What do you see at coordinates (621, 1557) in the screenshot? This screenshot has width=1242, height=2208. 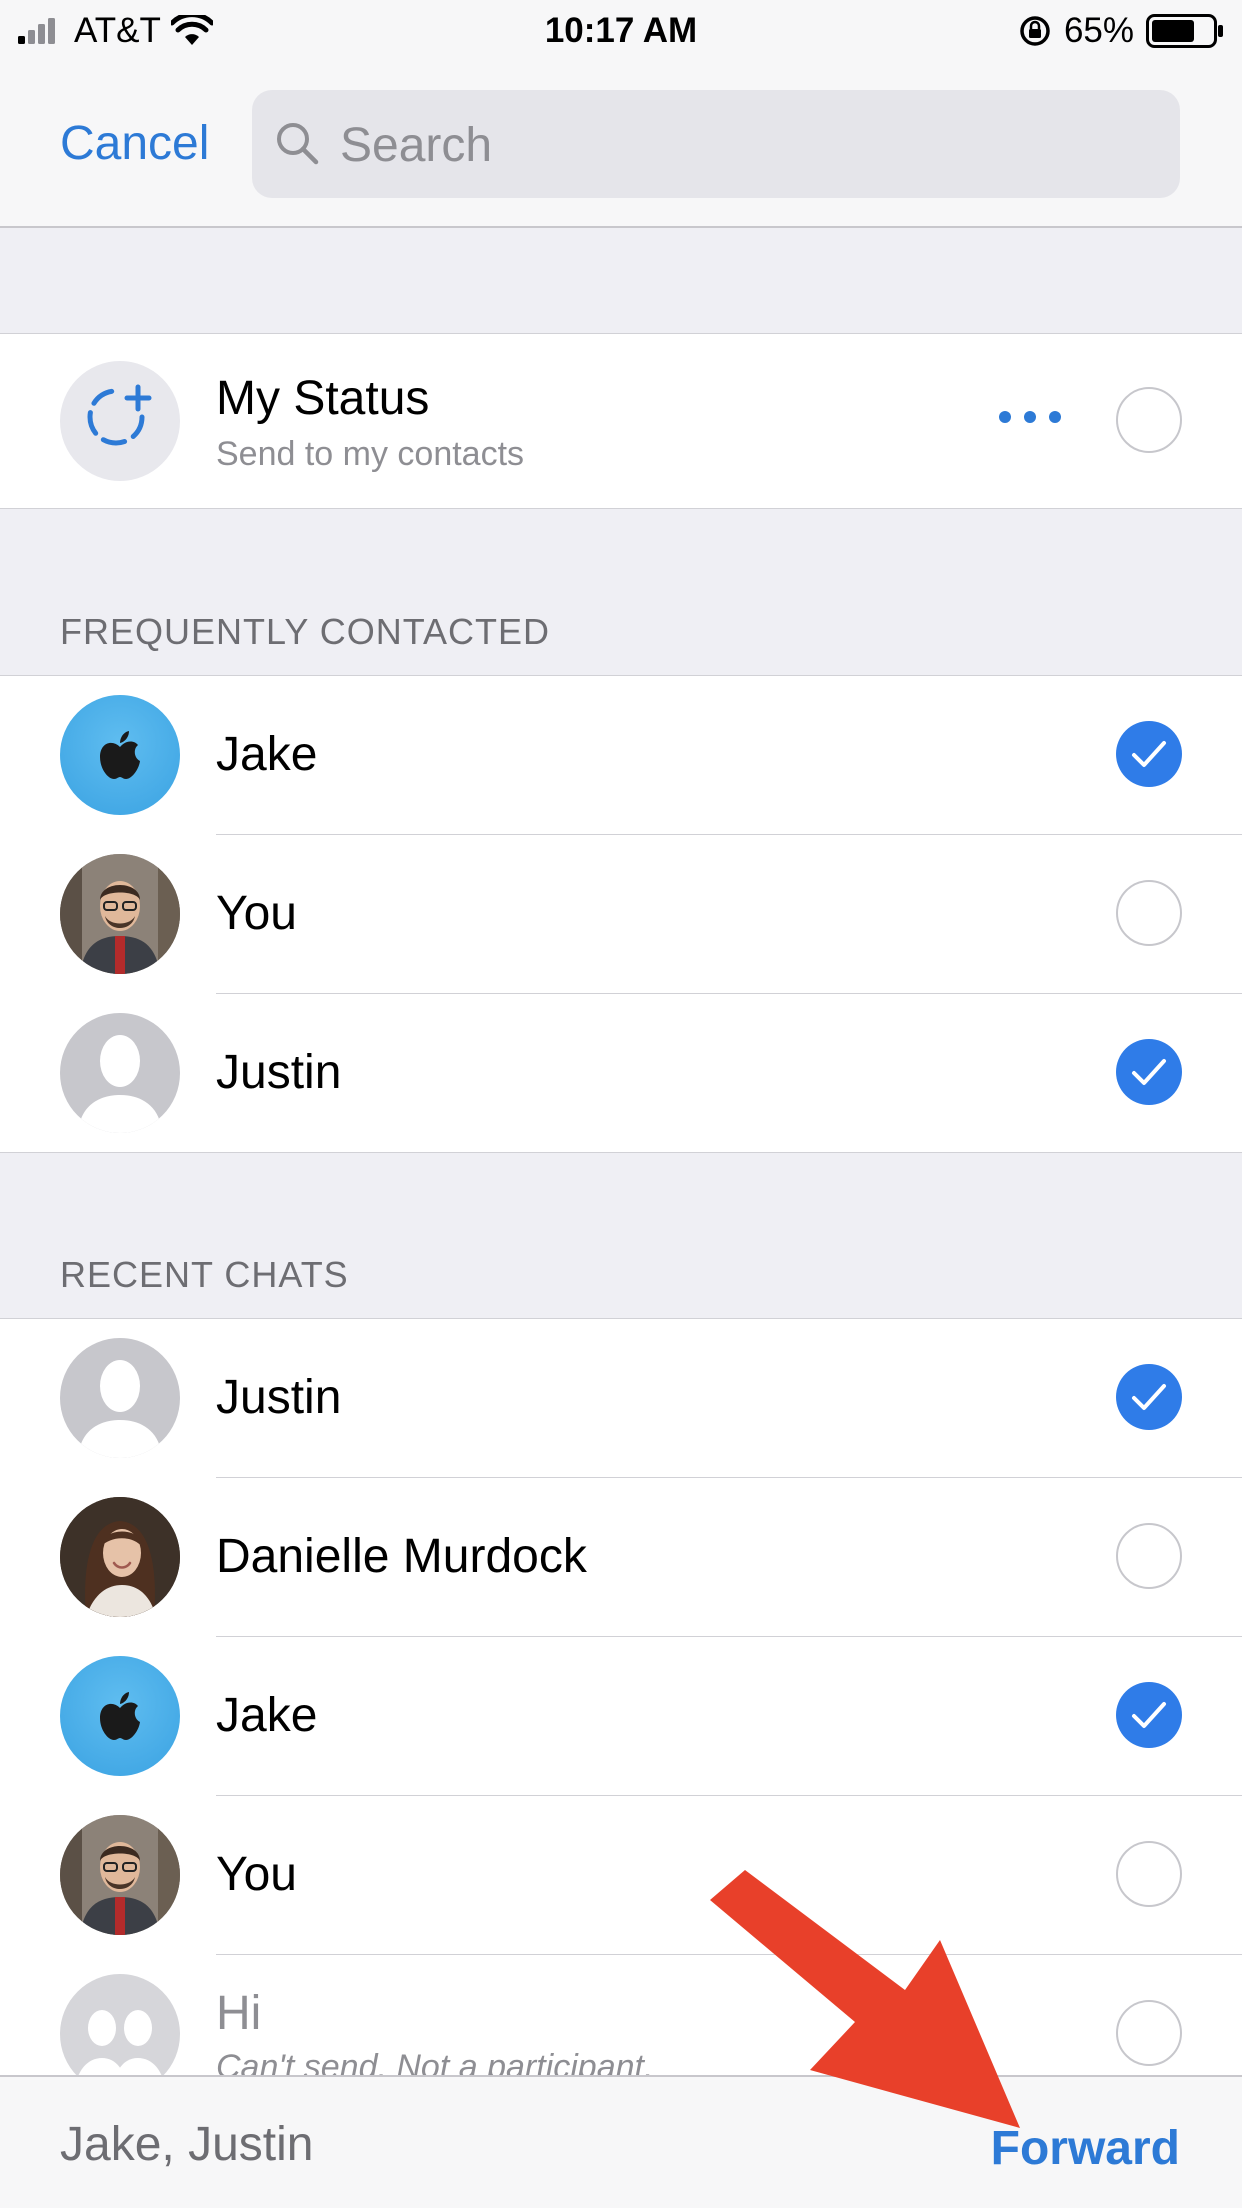 I see `chat-row-danielle-murdock: Danielle Murdock` at bounding box center [621, 1557].